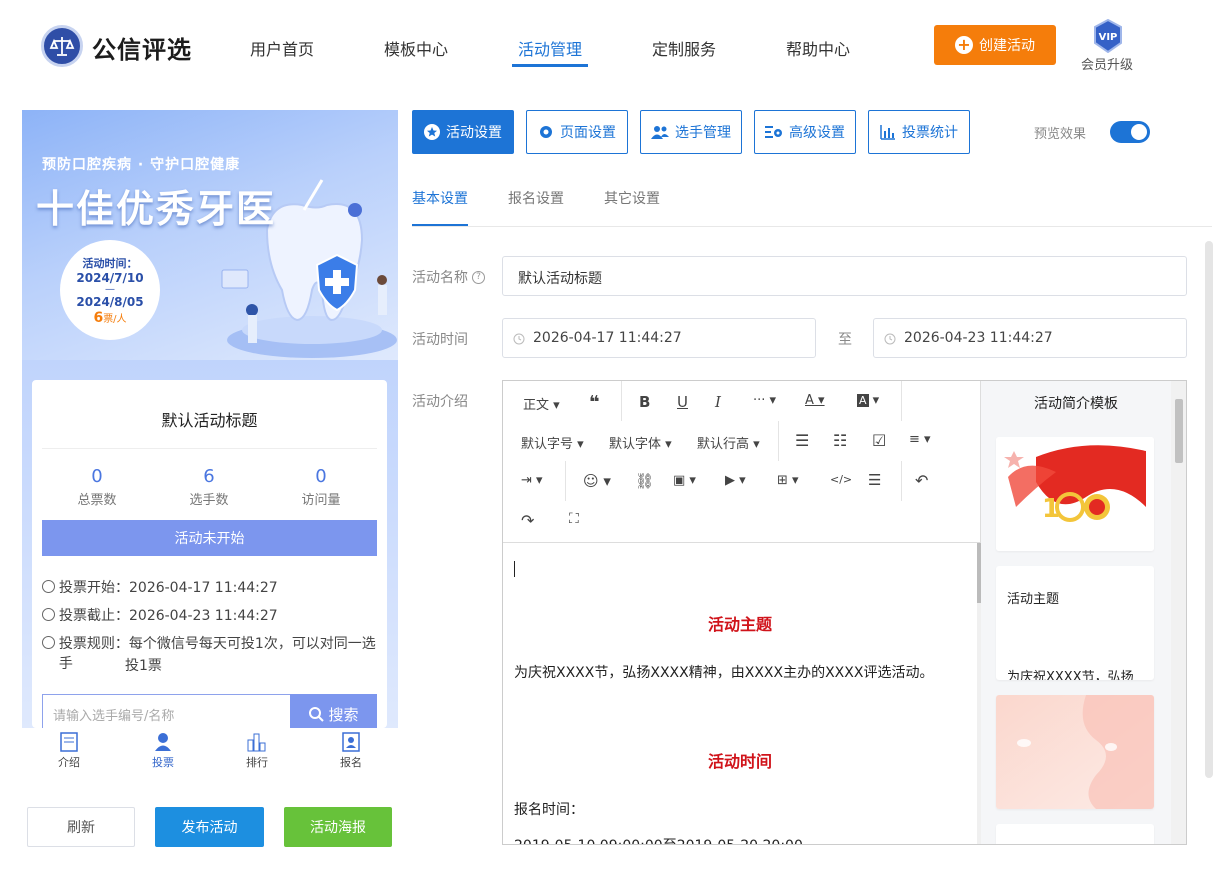 This screenshot has height=879, width=1223. Describe the element at coordinates (845, 340) in the screenshot. I see `time-separator: 至` at that location.